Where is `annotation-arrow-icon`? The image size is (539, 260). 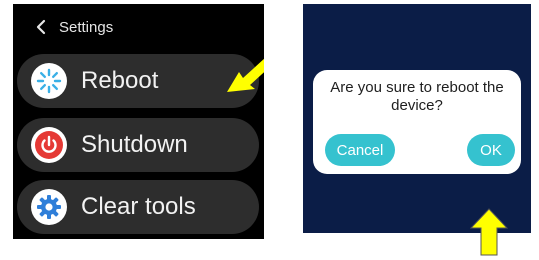 annotation-arrow-icon is located at coordinates (245, 75).